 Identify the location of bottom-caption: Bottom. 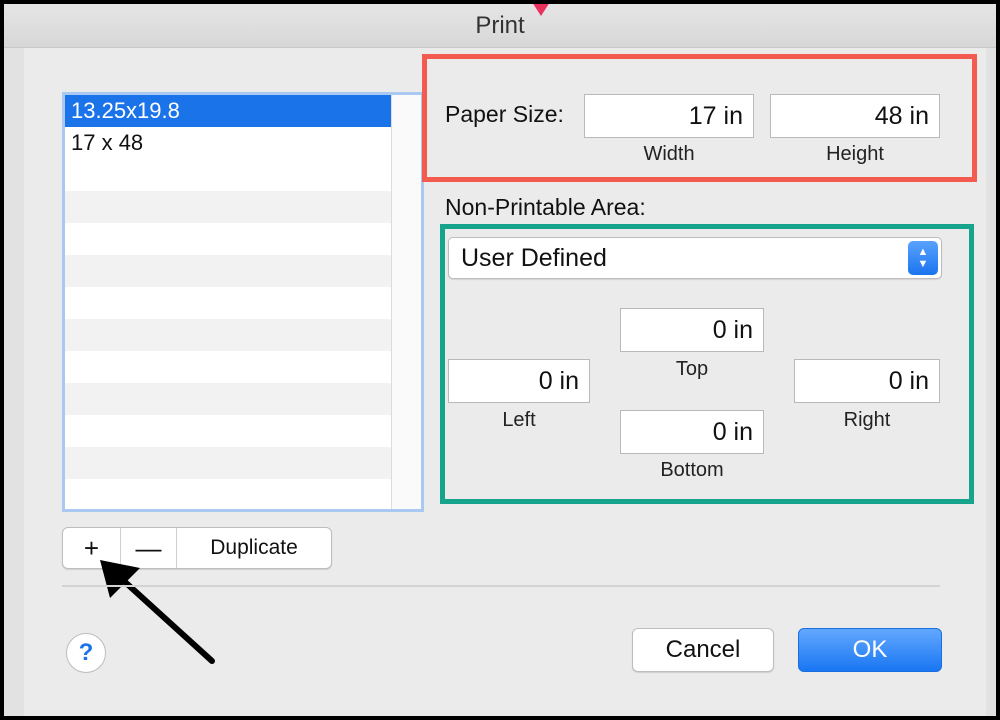
(692, 470).